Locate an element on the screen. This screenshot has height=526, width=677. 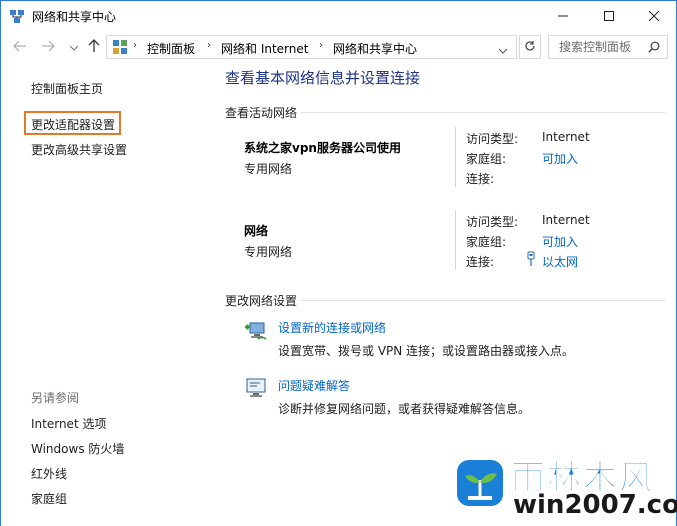
new-connection-icon is located at coordinates (256, 330).